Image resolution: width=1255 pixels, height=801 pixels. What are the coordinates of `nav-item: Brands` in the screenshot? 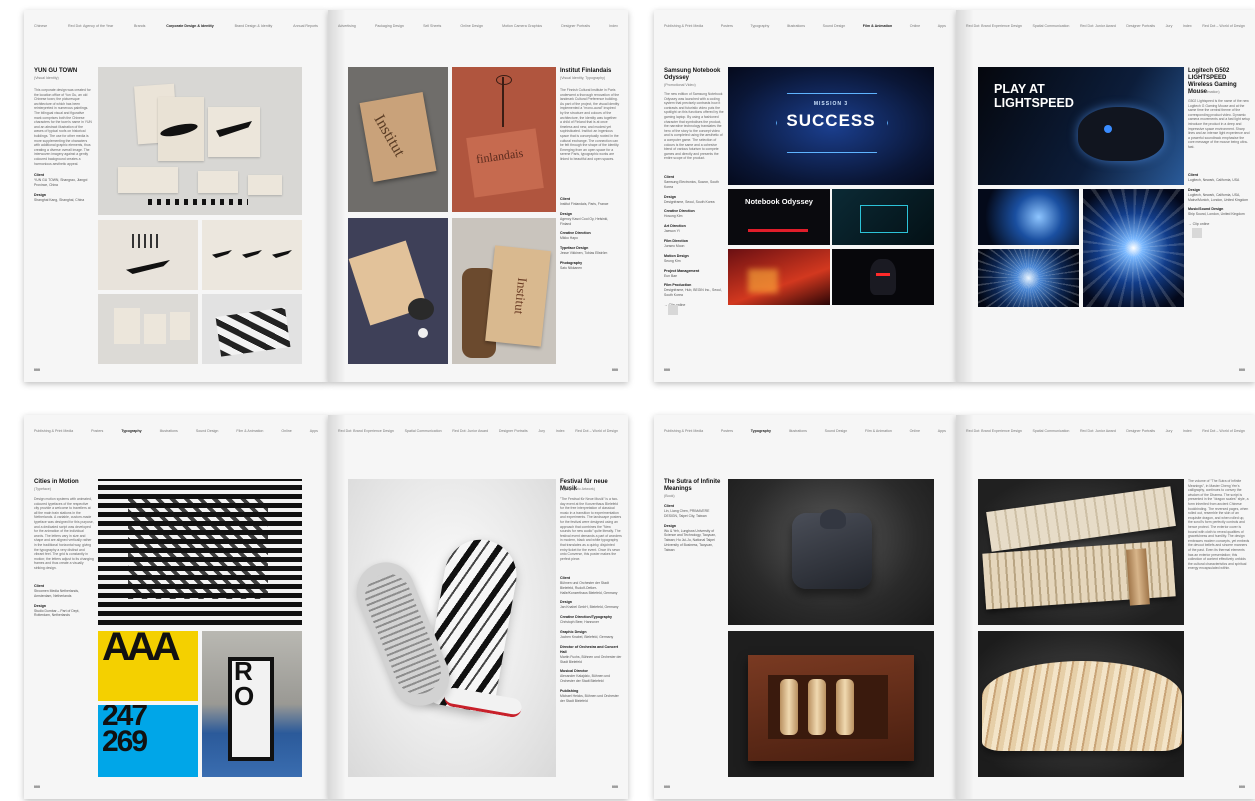 It's located at (139, 26).